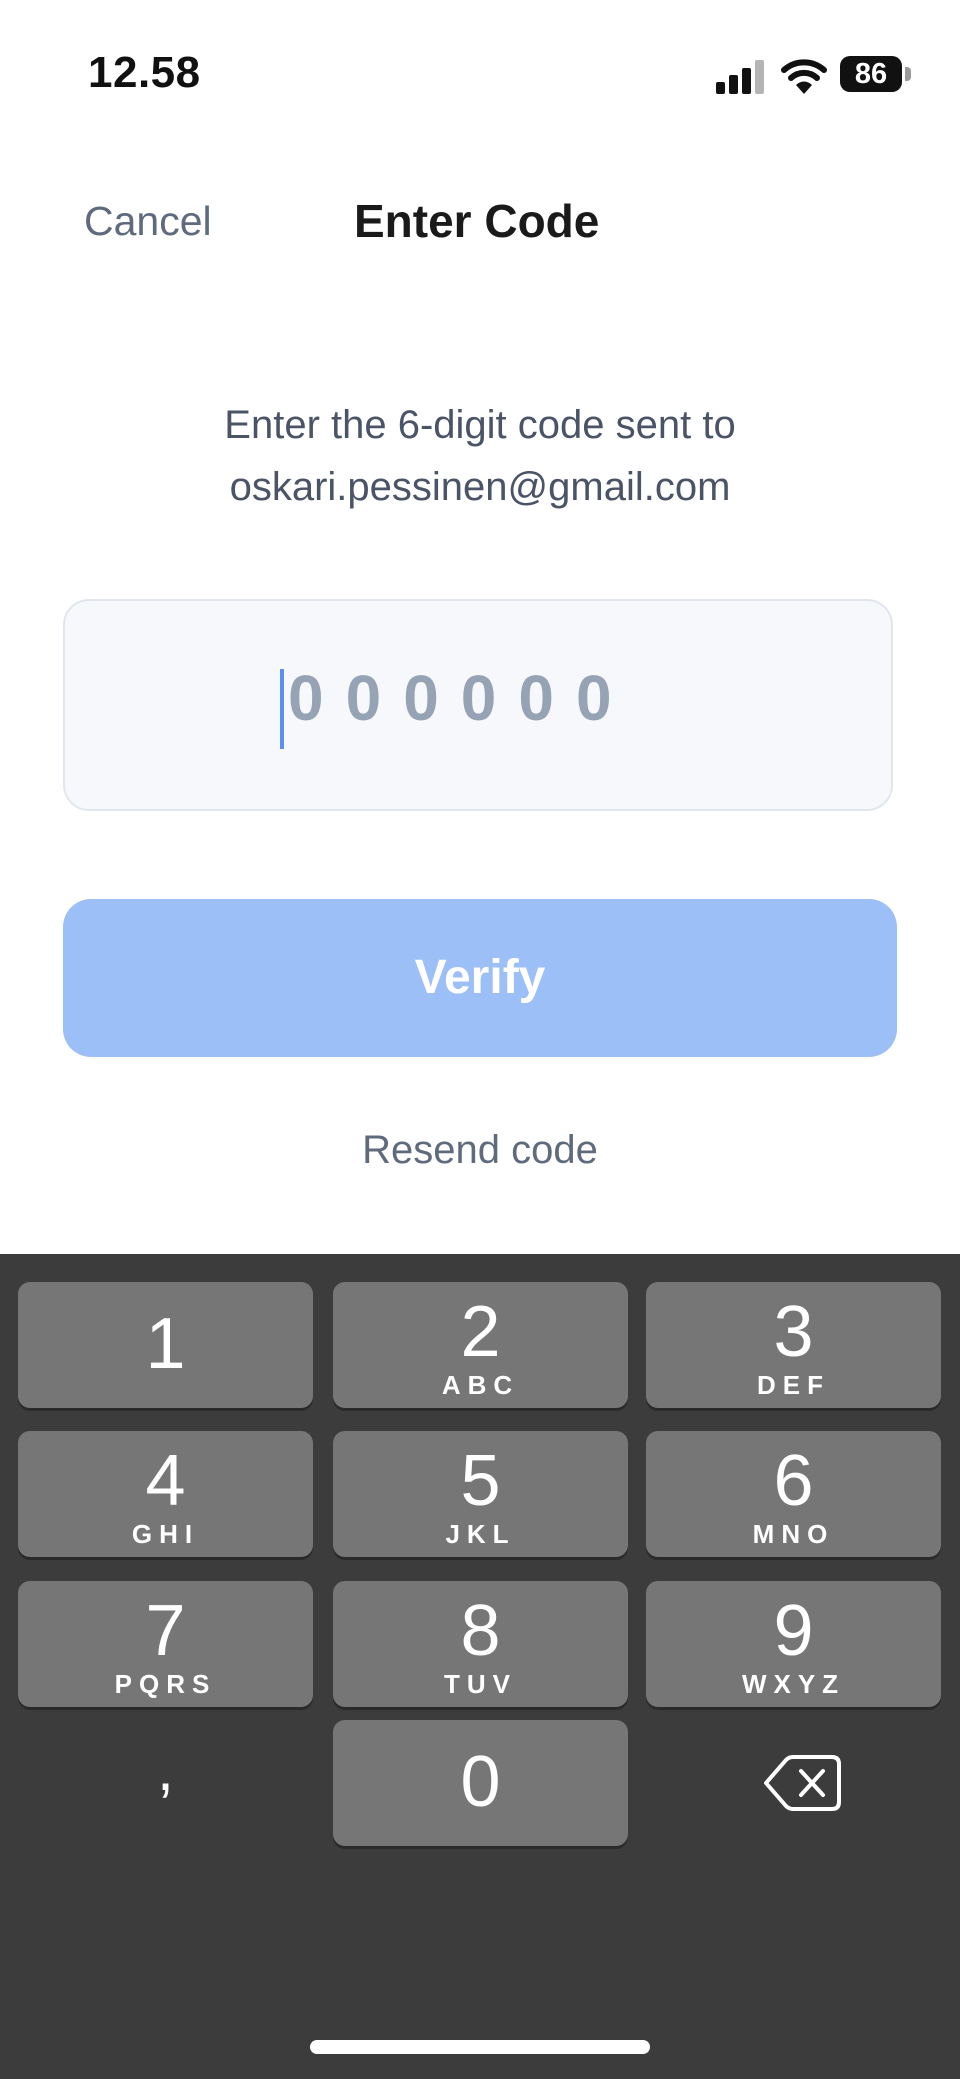 Image resolution: width=960 pixels, height=2079 pixels. What do you see at coordinates (165, 1783) in the screenshot?
I see `key-comma: ,` at bounding box center [165, 1783].